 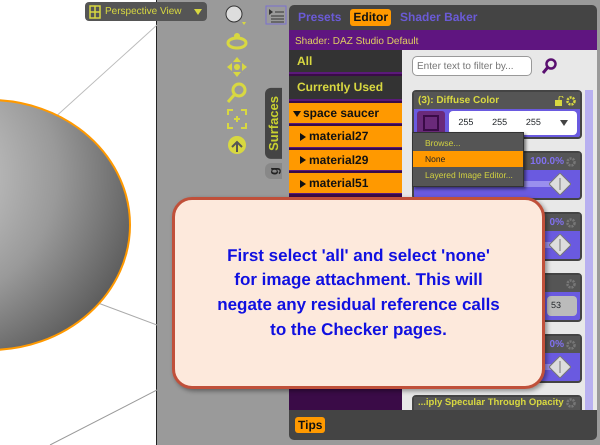 I want to click on side-tab: Surfaces, so click(x=273, y=123).